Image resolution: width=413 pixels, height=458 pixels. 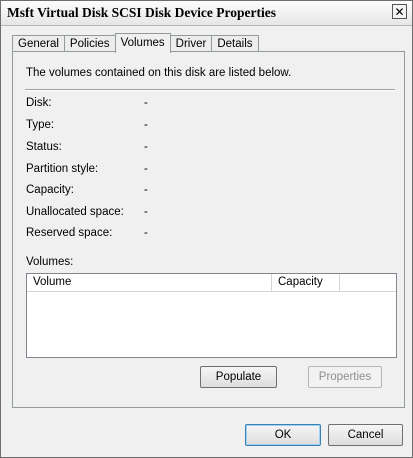 What do you see at coordinates (146, 233) in the screenshot?
I see `reserved-space-value: -` at bounding box center [146, 233].